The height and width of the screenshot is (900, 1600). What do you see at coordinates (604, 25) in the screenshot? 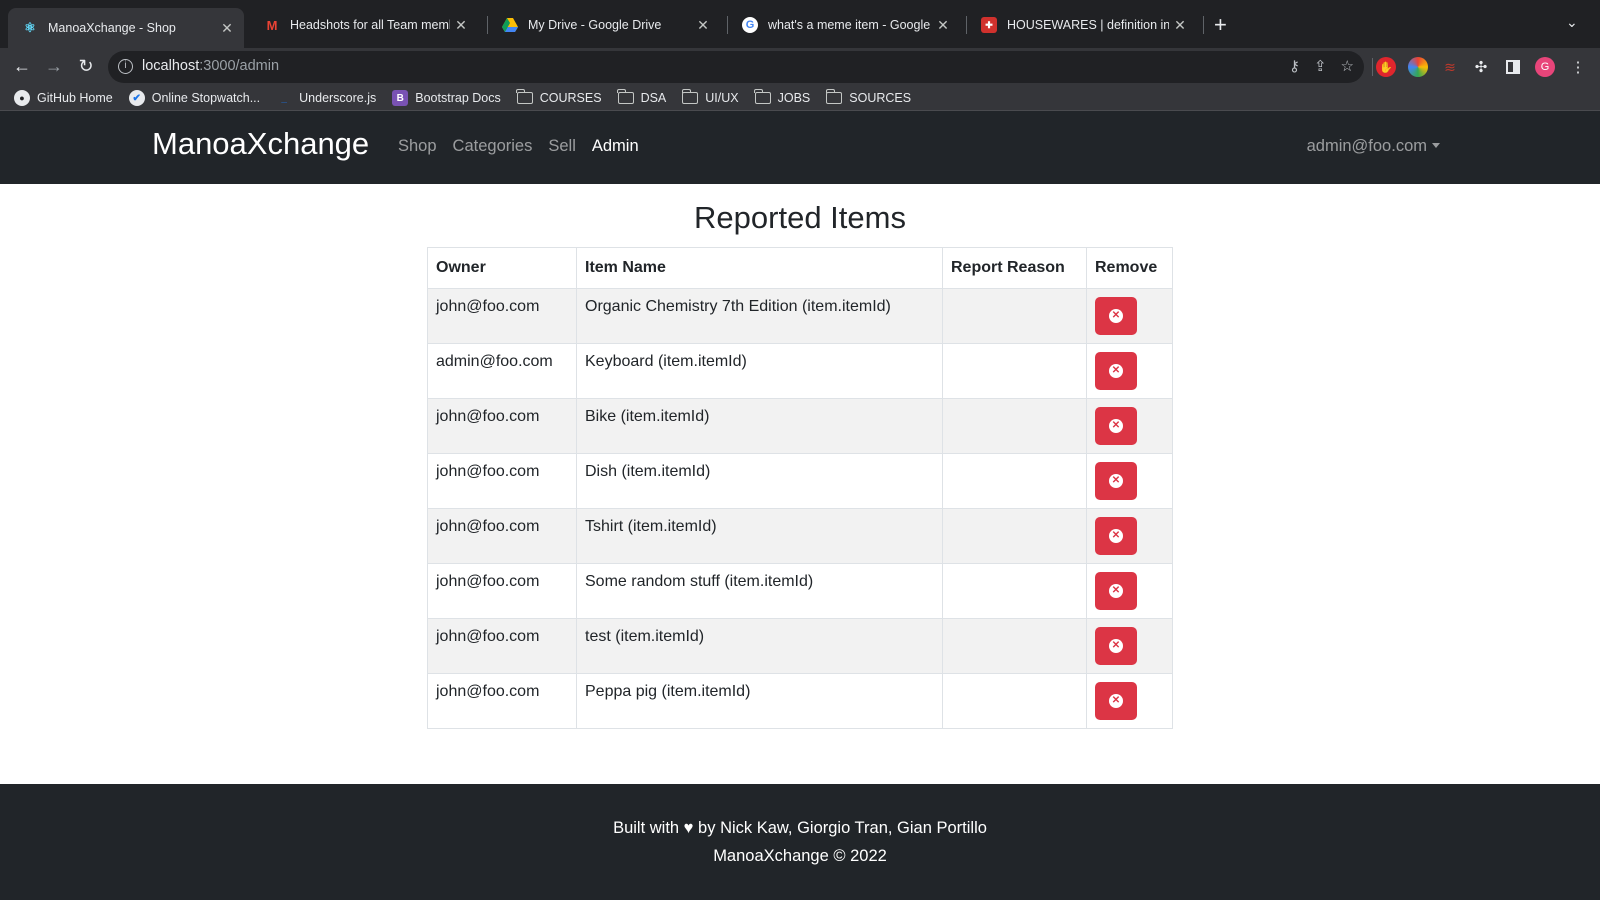
I see `browser-tab-2: My Drive - Google Drive ✕` at bounding box center [604, 25].